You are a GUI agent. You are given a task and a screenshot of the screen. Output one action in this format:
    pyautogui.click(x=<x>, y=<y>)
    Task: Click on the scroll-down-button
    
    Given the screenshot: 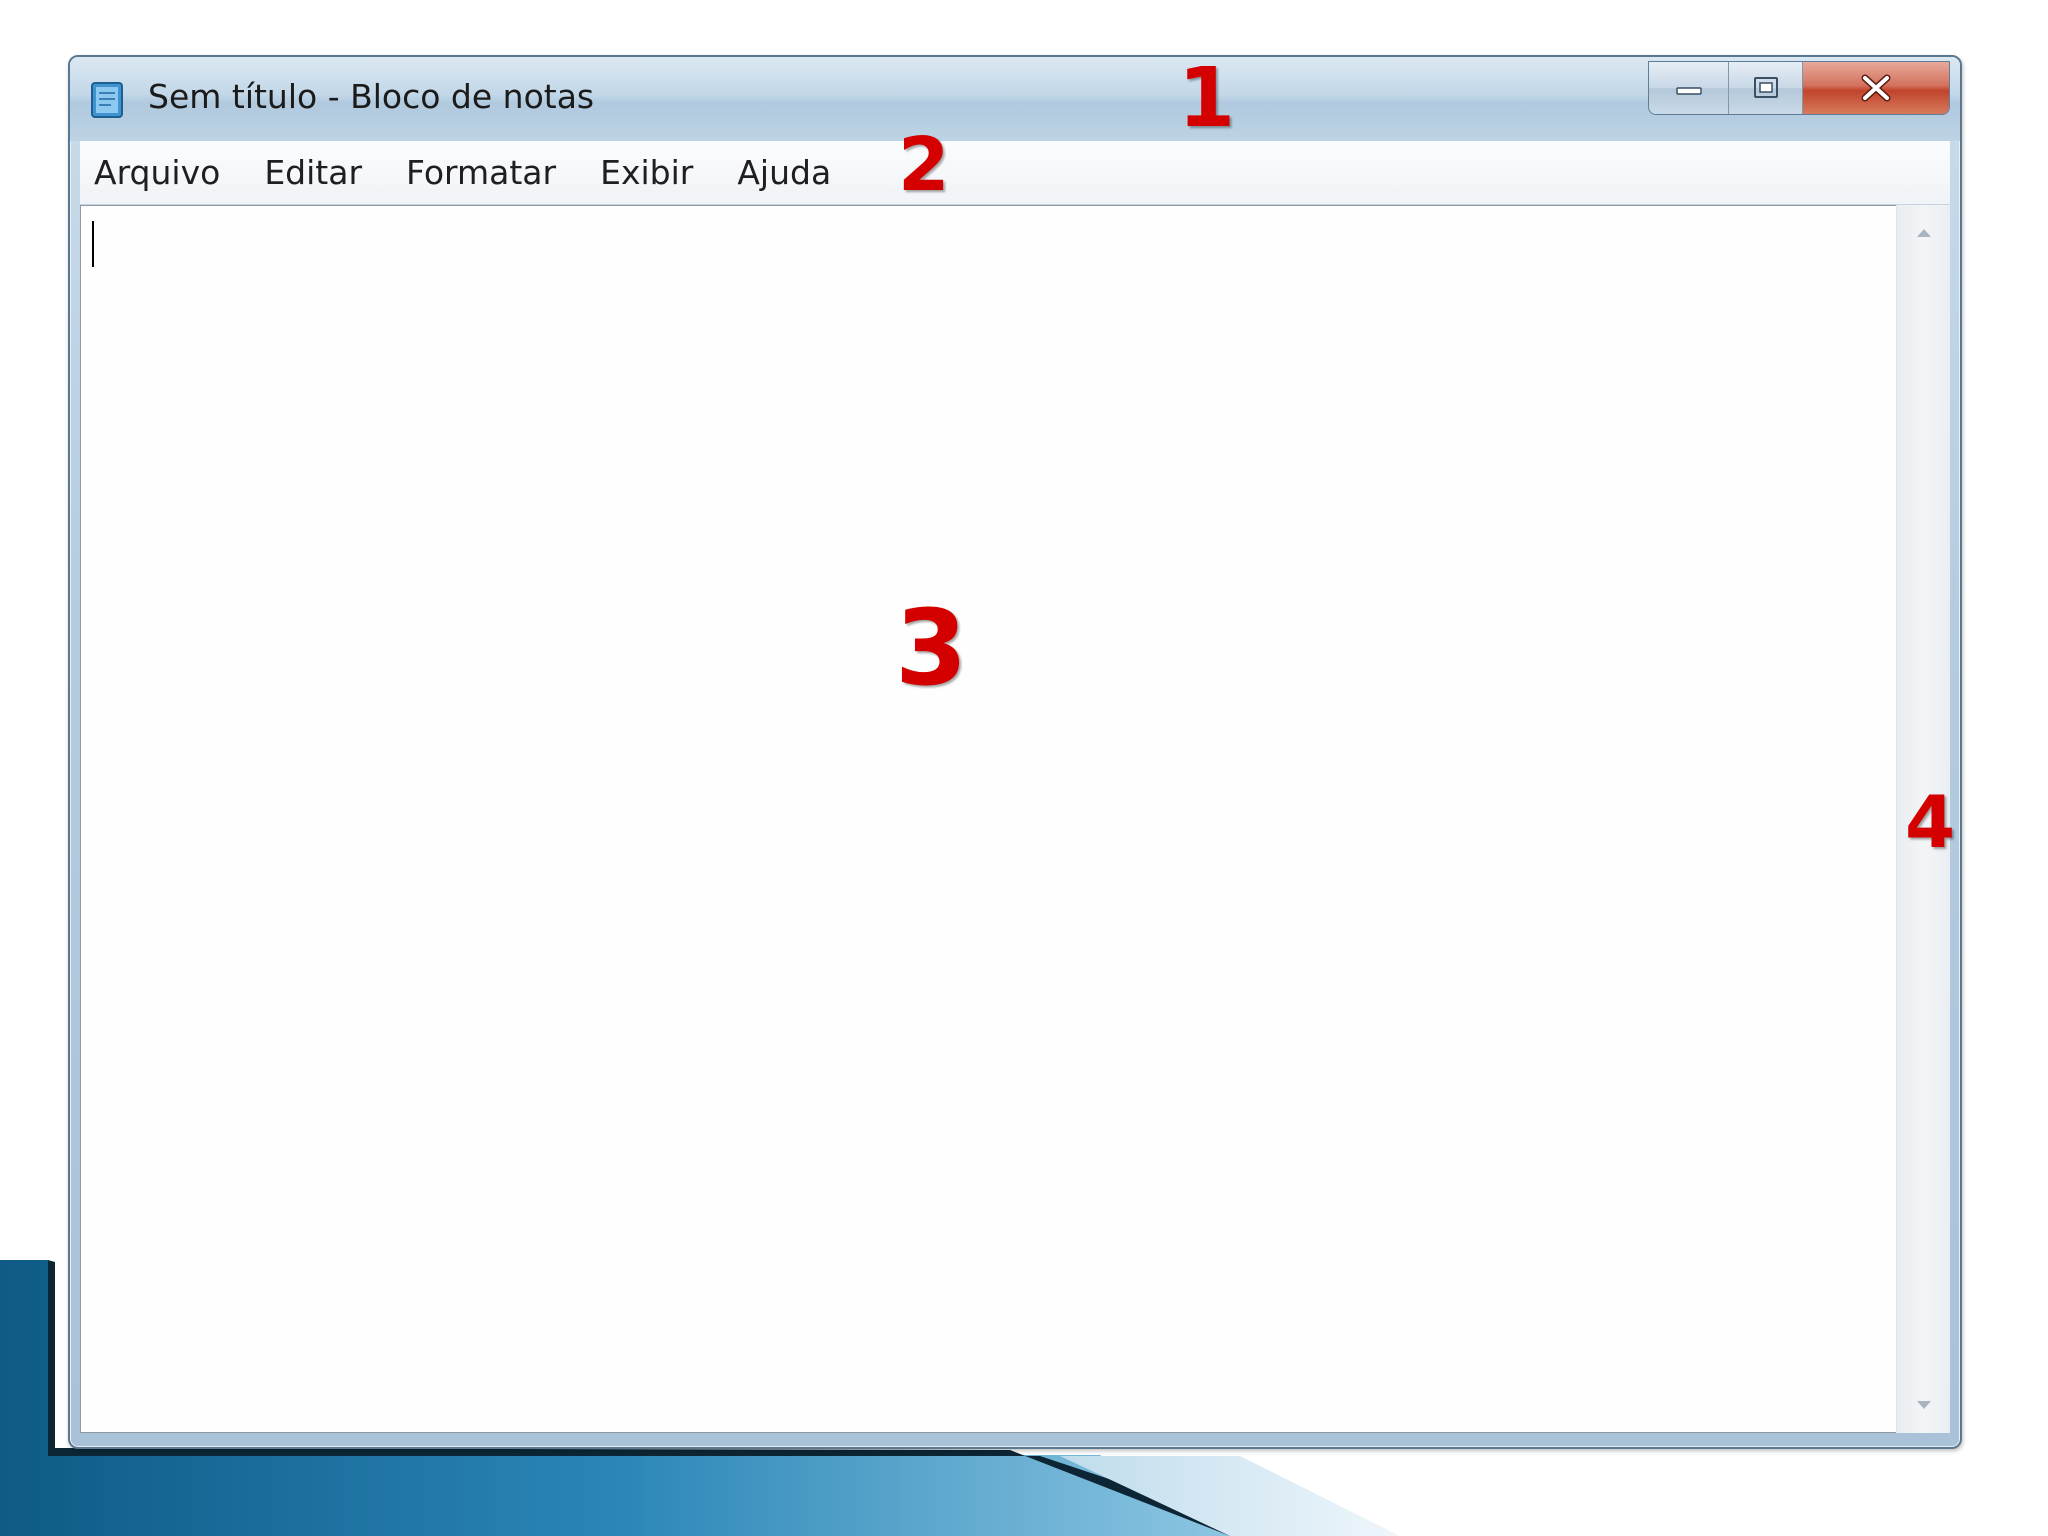 What is the action you would take?
    pyautogui.click(x=1924, y=1405)
    